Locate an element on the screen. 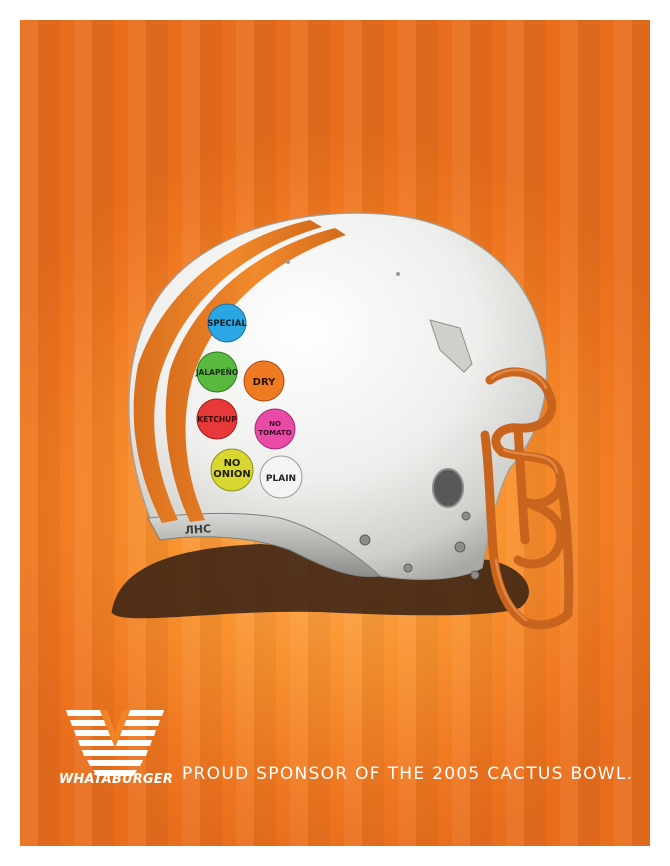  svg-text: ONION is located at coordinates (231, 474).